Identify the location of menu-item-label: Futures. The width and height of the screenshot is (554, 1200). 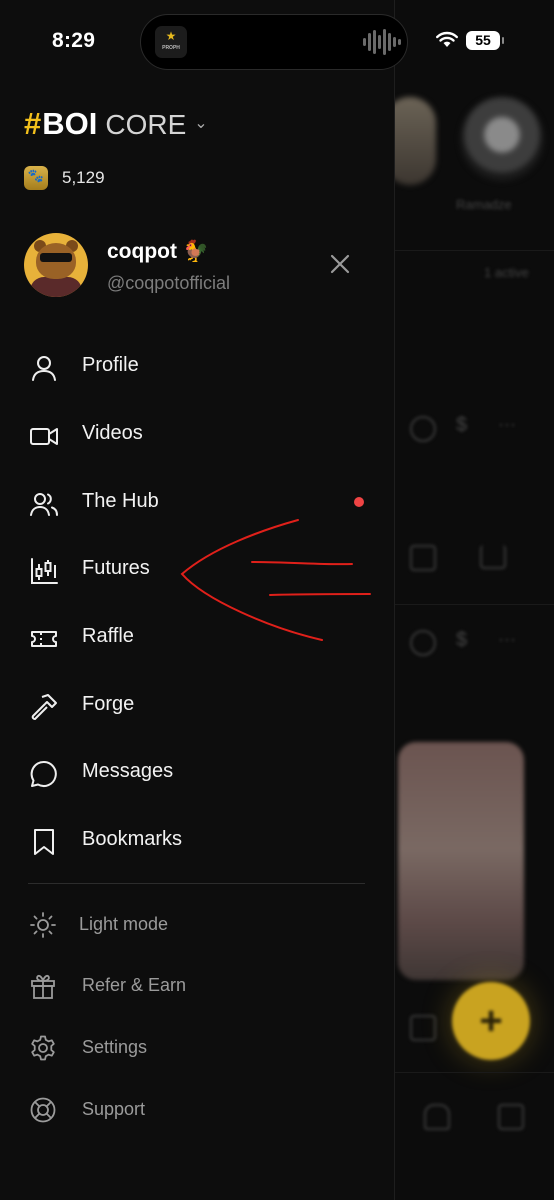
(116, 568).